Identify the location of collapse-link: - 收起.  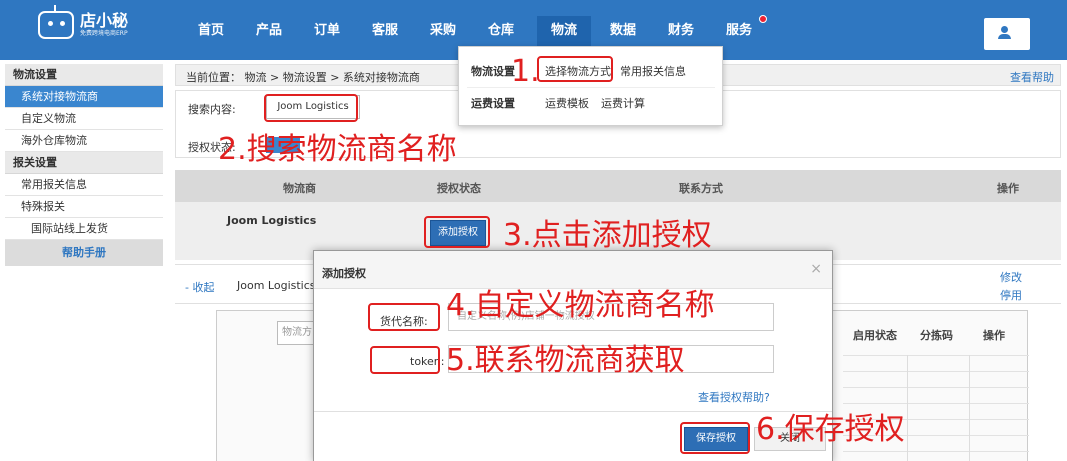
(199, 287).